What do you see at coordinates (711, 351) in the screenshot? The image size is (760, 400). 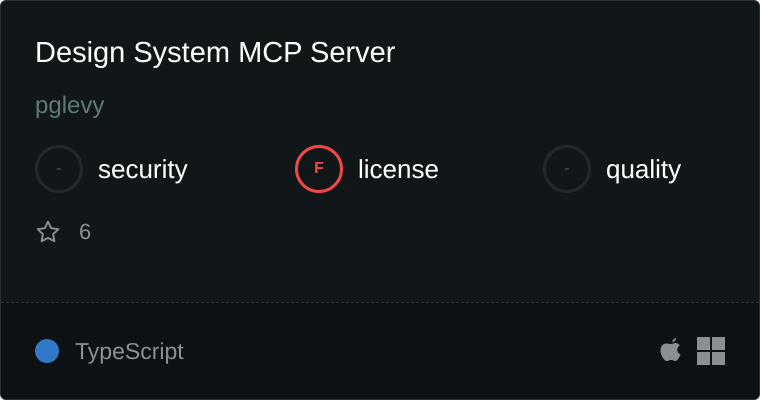 I see `windows-icon` at bounding box center [711, 351].